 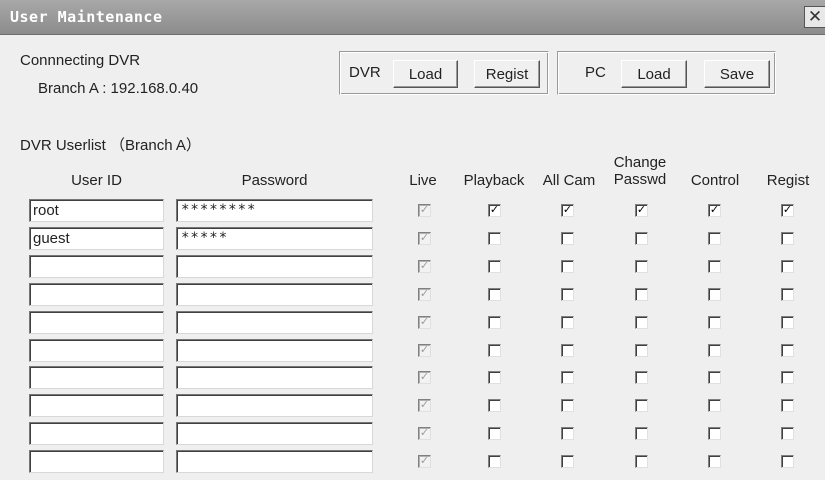 I want to click on dvr-regist-button: Regist, so click(x=507, y=74).